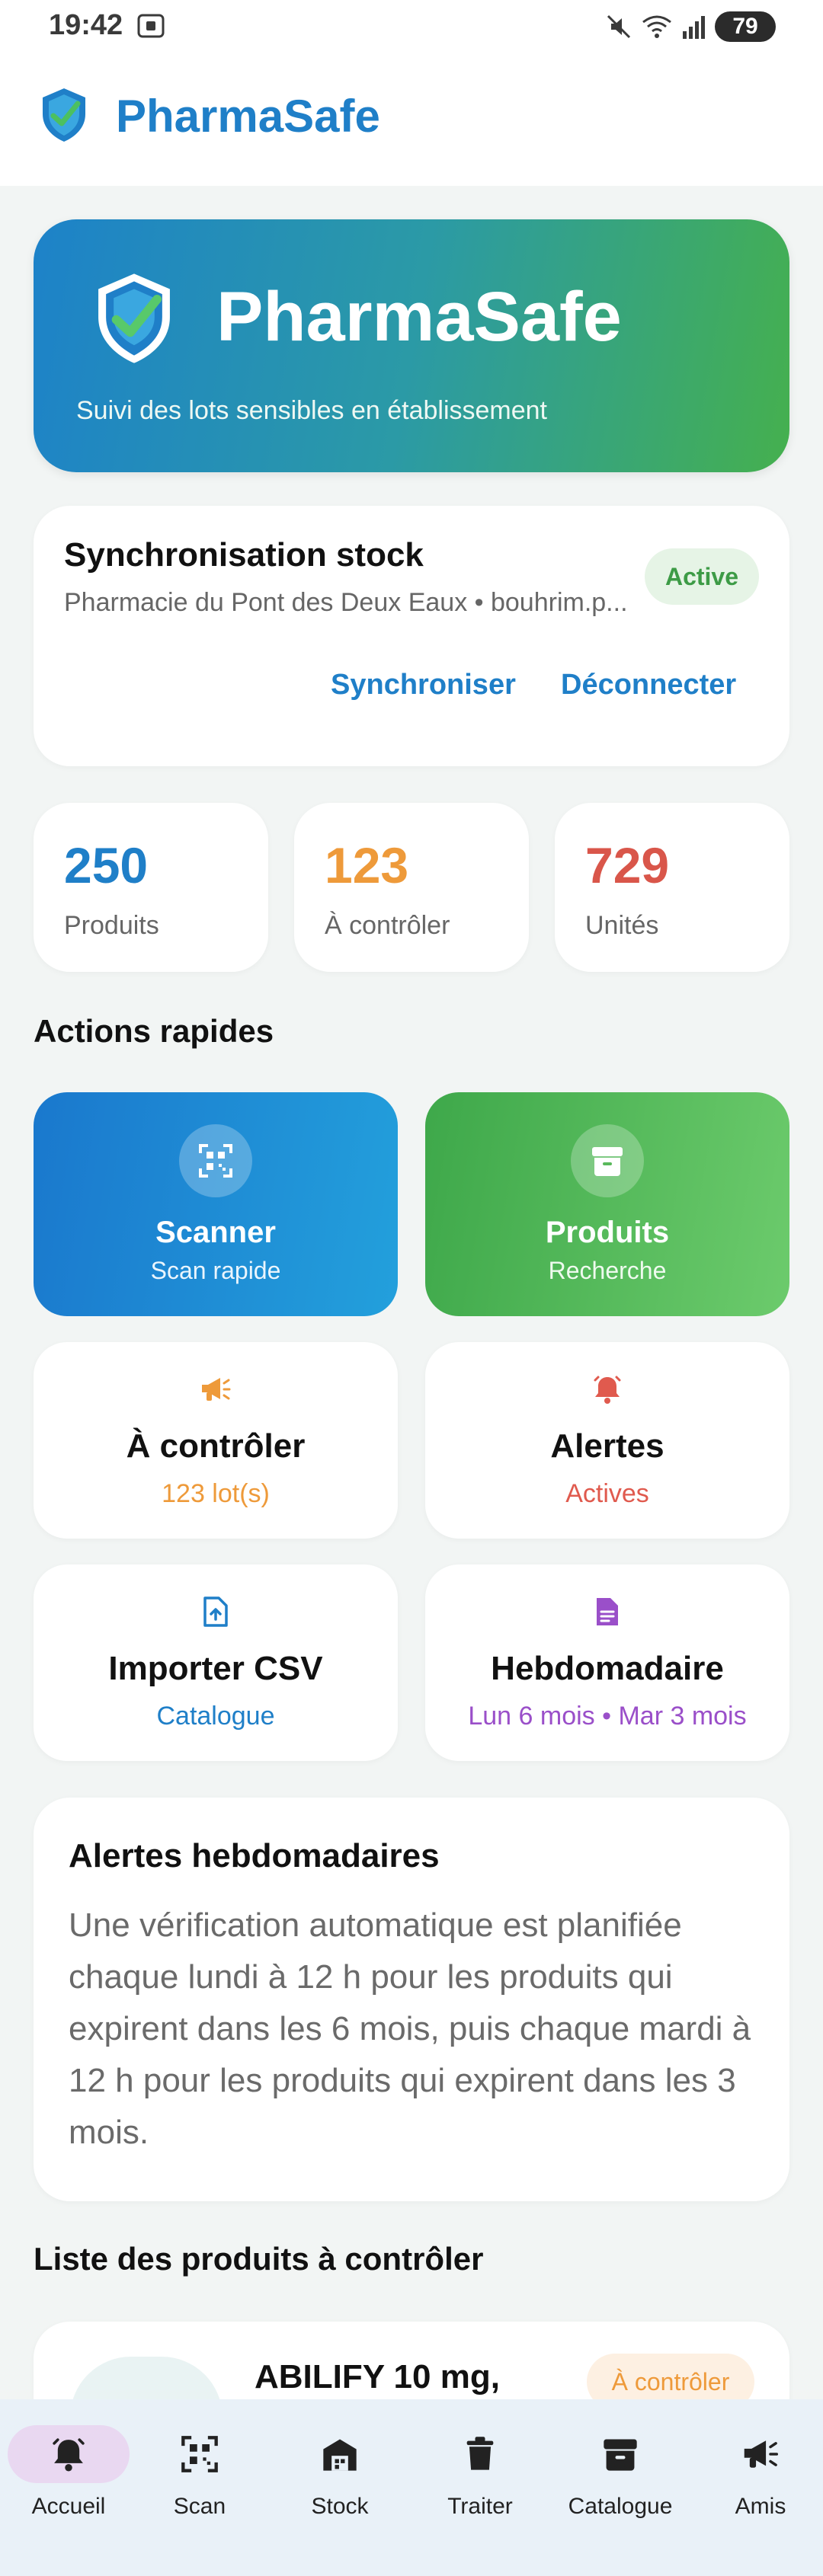 Image resolution: width=823 pixels, height=2576 pixels. What do you see at coordinates (702, 577) in the screenshot?
I see `sync-status-badge: Active` at bounding box center [702, 577].